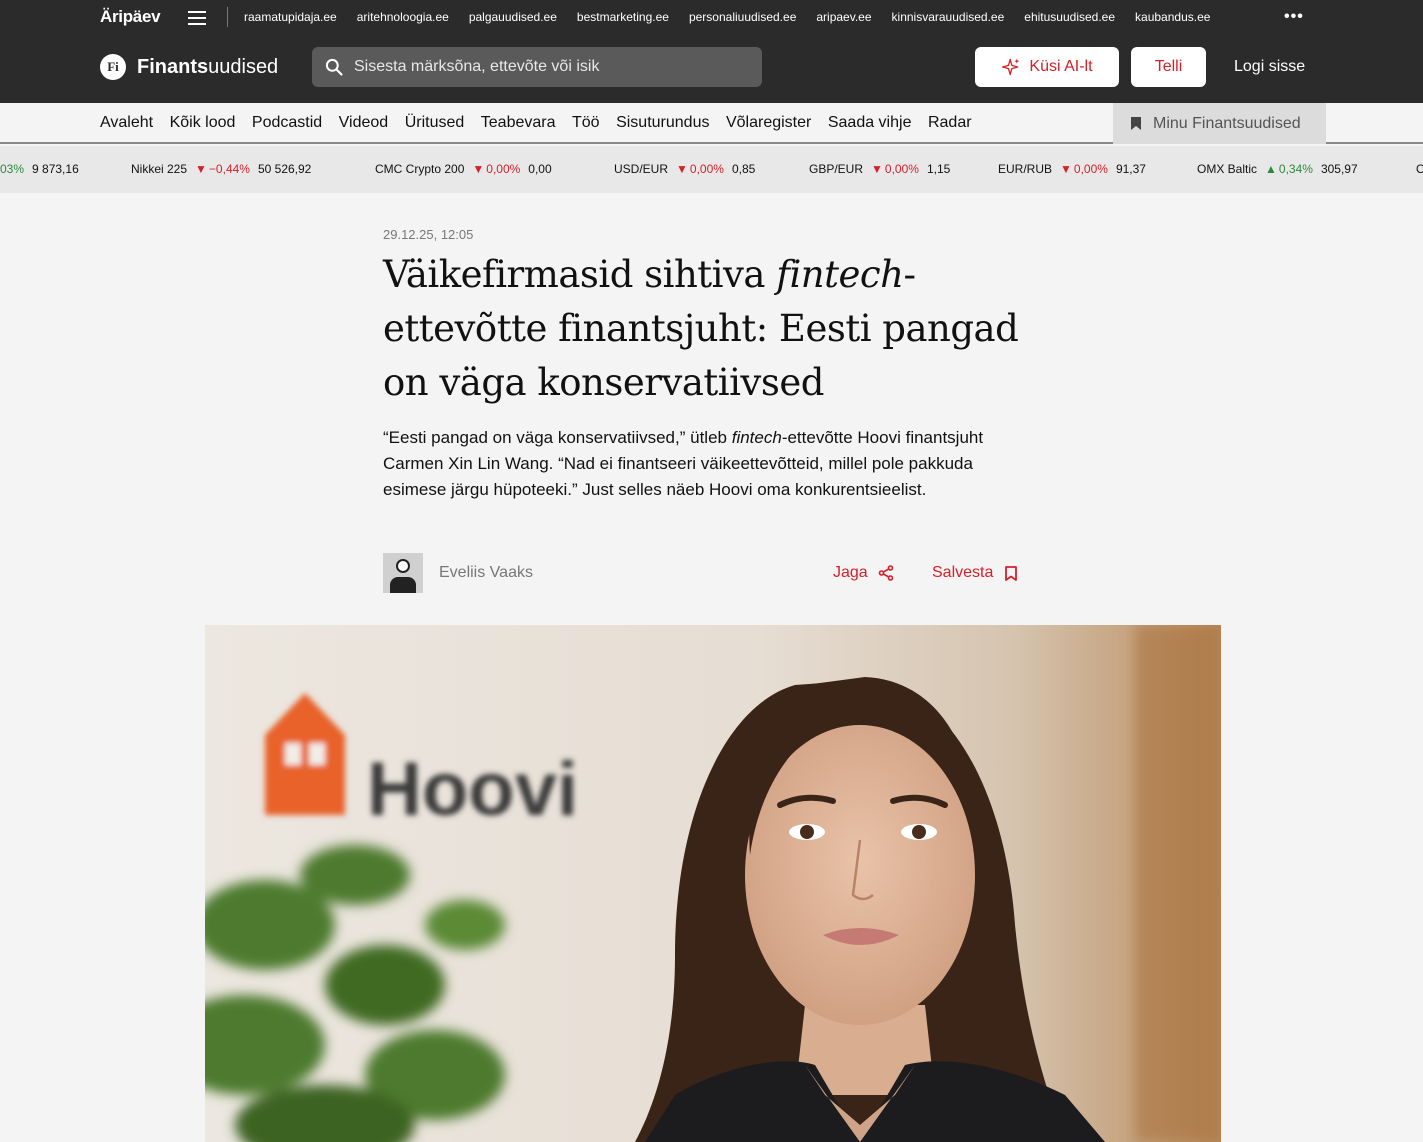 This screenshot has height=1142, width=1423. I want to click on ticker-item: O, so click(1419, 169).